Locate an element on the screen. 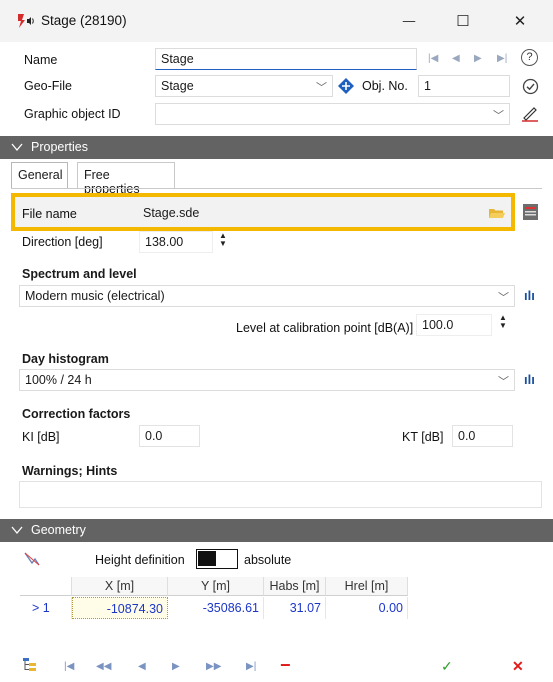 The image size is (553, 682). file-name-label: File name is located at coordinates (49, 214).